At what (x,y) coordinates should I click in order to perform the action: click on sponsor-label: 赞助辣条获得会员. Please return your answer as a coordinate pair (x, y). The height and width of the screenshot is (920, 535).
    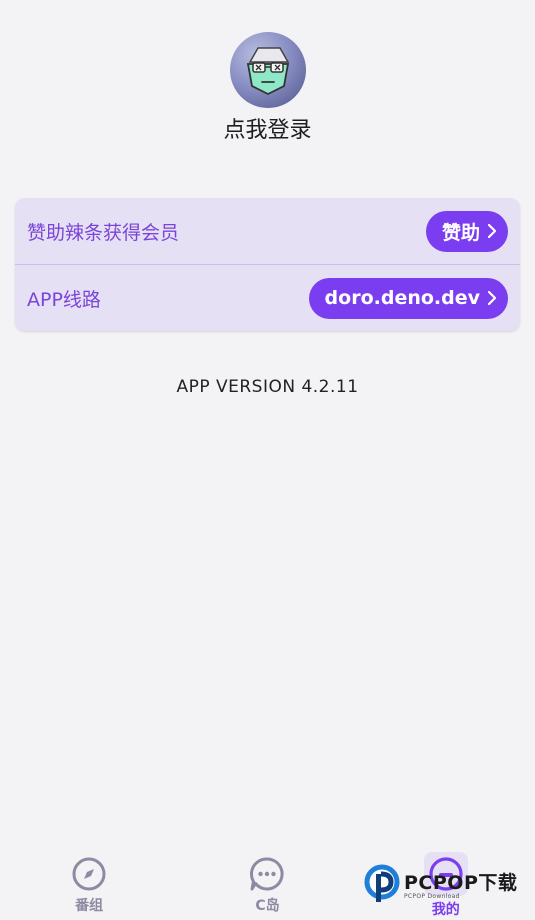
    Looking at the image, I should click on (103, 232).